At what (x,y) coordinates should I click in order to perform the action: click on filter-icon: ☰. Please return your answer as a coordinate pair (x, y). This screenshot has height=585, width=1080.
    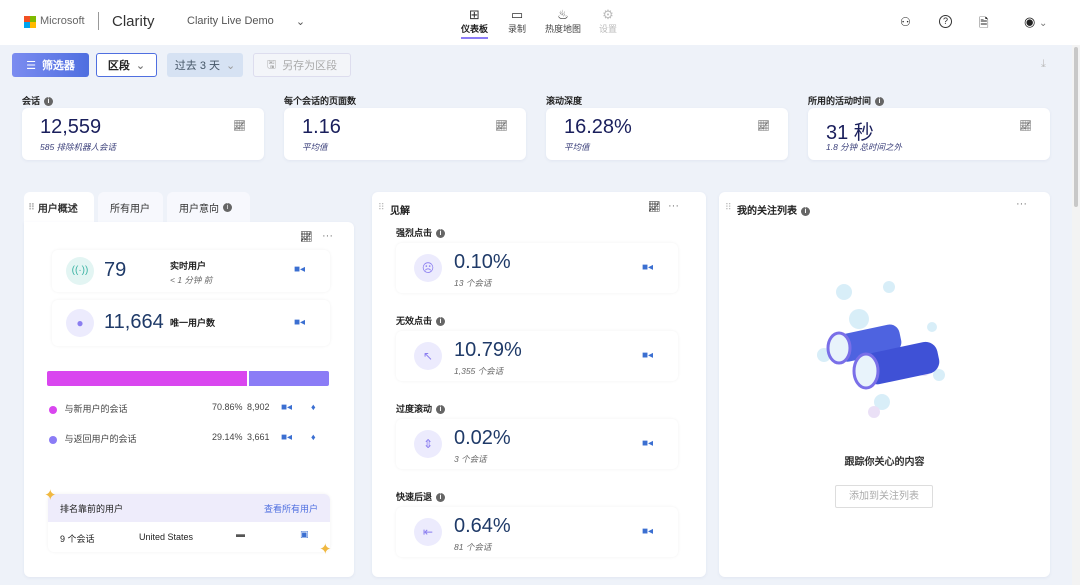
    Looking at the image, I should click on (31, 65).